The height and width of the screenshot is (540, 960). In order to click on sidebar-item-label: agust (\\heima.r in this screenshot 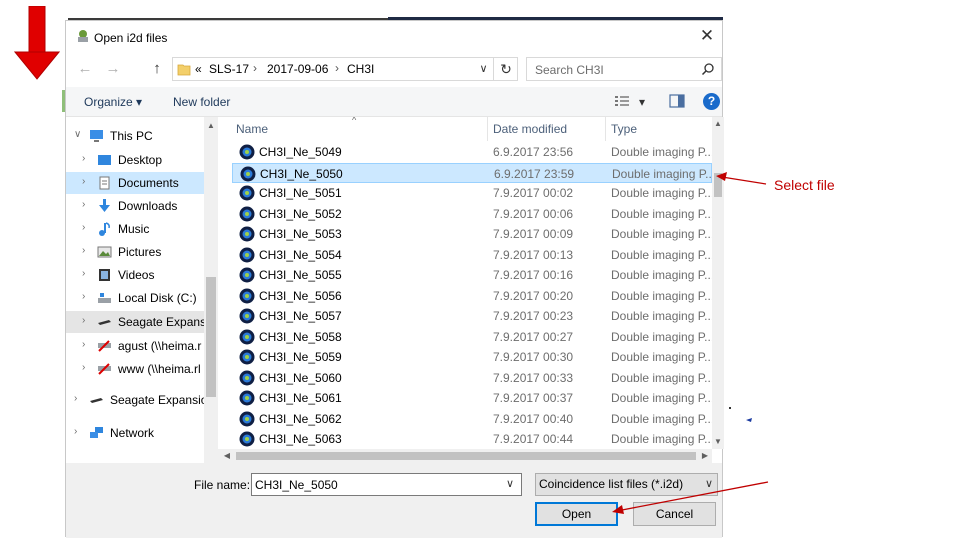, I will do `click(160, 346)`.